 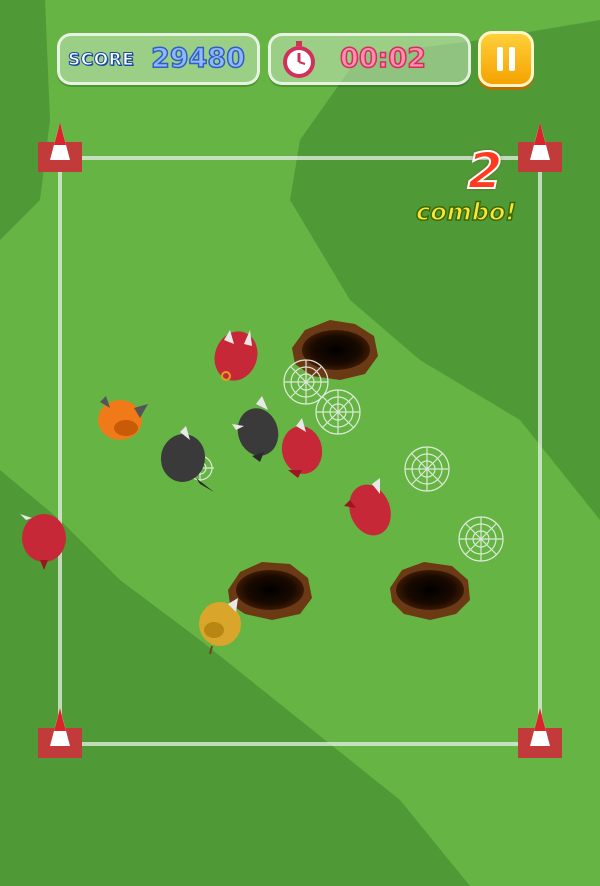 I want to click on score-value: 29480, so click(x=197, y=58).